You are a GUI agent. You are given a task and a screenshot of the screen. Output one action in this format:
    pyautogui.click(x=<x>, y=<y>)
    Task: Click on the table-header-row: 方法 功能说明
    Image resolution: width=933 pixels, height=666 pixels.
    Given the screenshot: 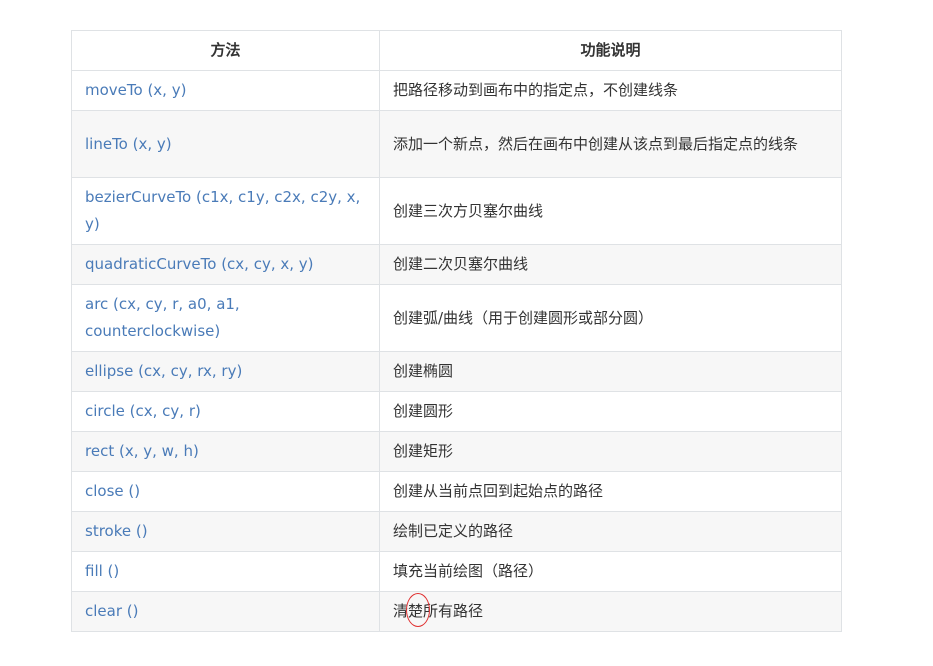 What is the action you would take?
    pyautogui.click(x=456, y=50)
    